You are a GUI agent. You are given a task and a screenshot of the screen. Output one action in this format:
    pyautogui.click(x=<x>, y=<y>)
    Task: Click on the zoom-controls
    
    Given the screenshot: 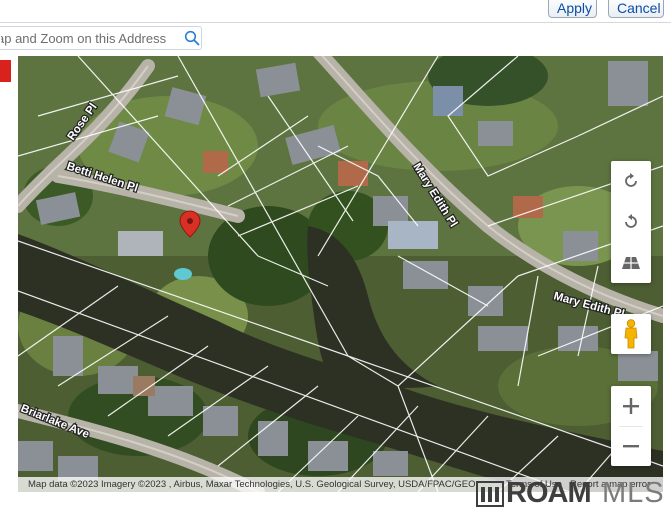 What is the action you would take?
    pyautogui.click(x=631, y=426)
    